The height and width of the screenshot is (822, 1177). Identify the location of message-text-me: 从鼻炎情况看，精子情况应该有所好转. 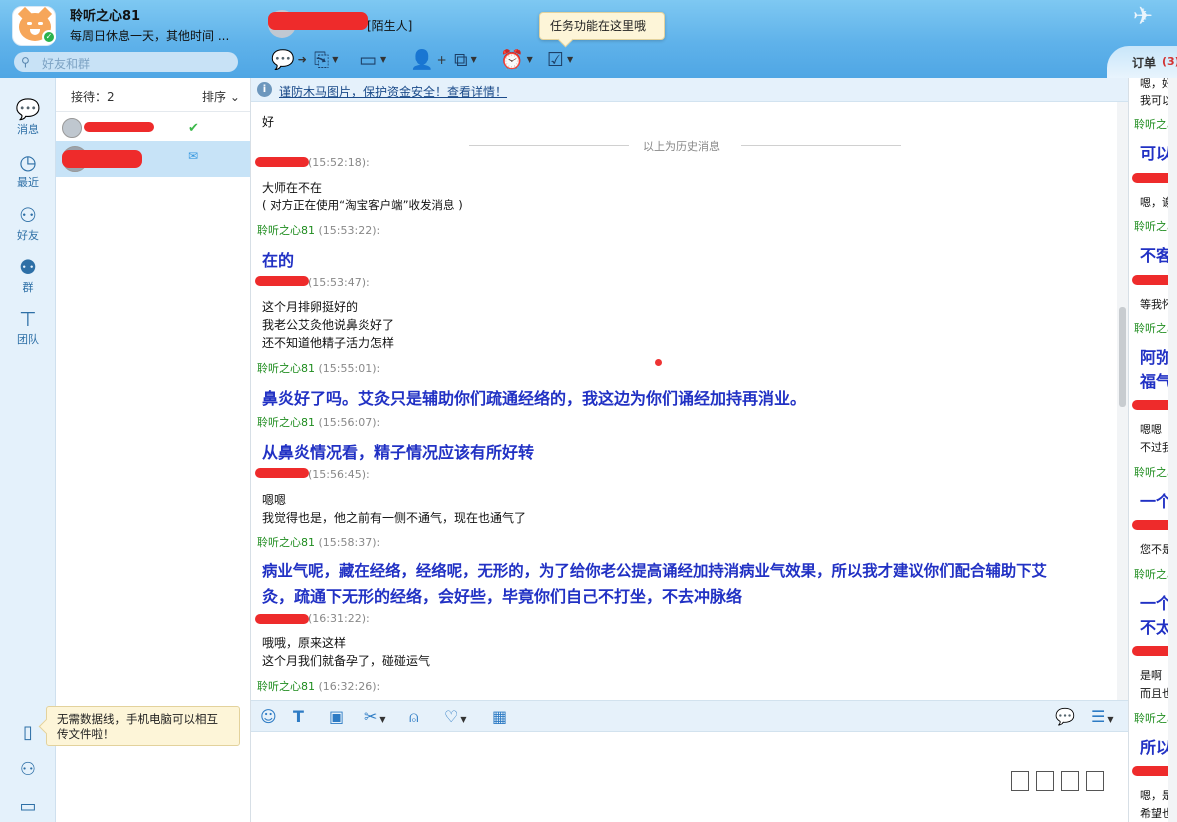
(398, 452).